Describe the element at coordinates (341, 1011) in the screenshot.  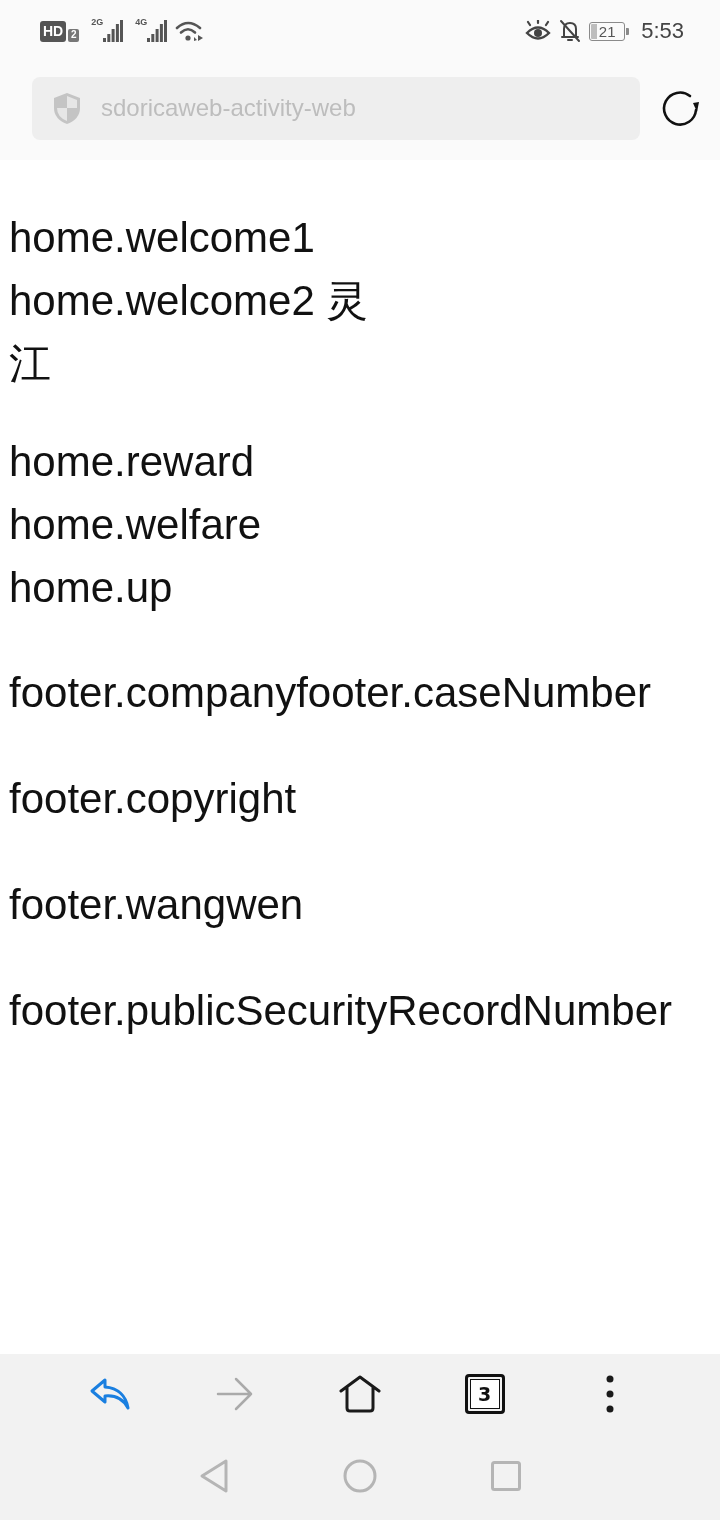
I see `footer-text: footer.publicSecurityRecordNumber` at that location.